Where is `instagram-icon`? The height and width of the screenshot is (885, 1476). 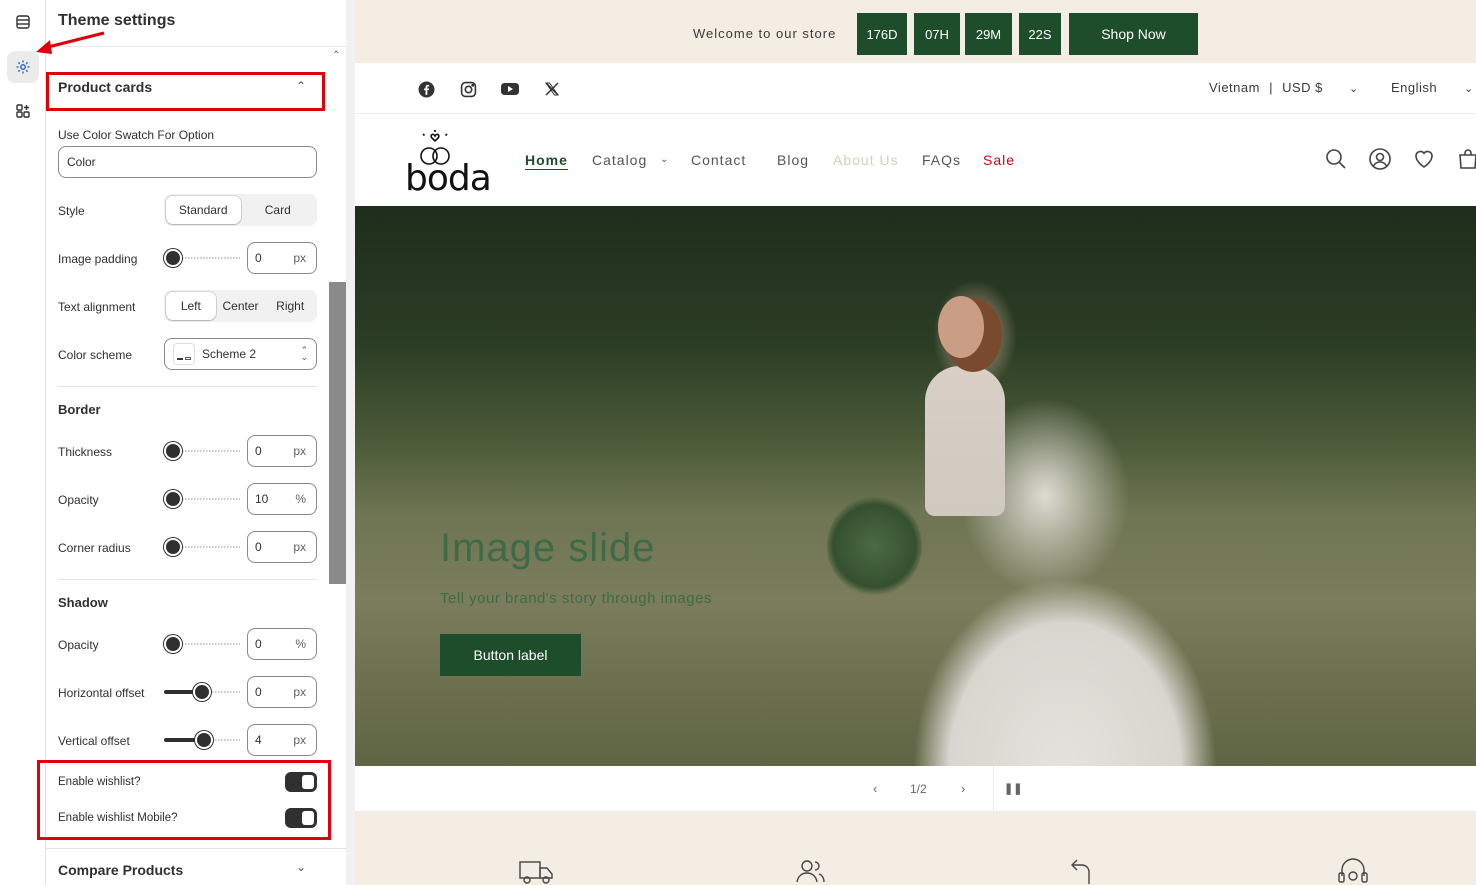
instagram-icon is located at coordinates (468, 89).